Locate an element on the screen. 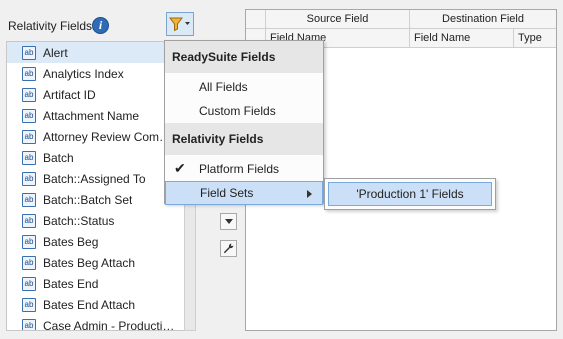 The height and width of the screenshot is (339, 563). field-list-item: ab Bates Beg Attach is located at coordinates (95, 262).